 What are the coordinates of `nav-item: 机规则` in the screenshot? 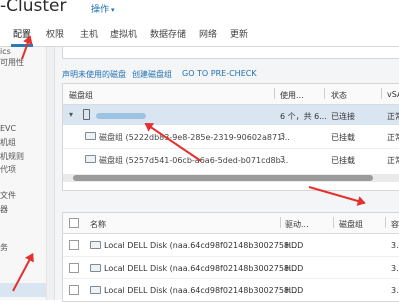 It's located at (12, 156).